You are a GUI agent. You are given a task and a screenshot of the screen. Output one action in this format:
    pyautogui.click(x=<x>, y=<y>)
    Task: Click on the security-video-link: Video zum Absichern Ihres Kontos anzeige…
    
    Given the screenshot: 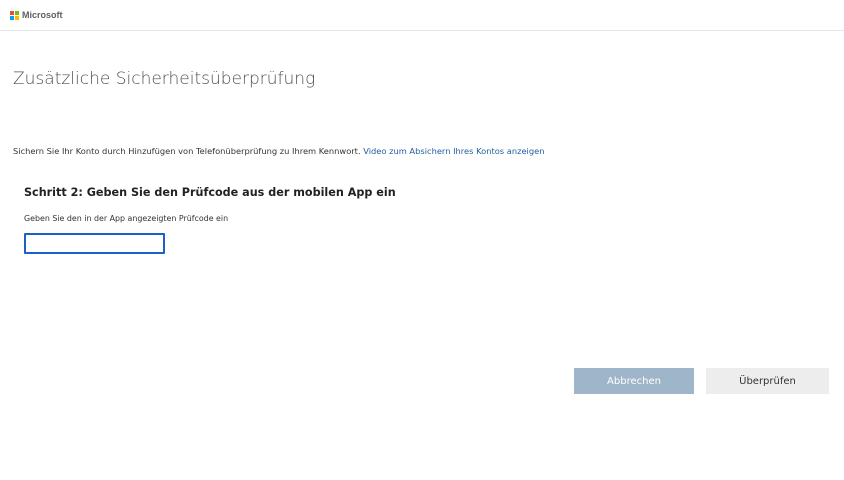 What is the action you would take?
    pyautogui.click(x=453, y=151)
    